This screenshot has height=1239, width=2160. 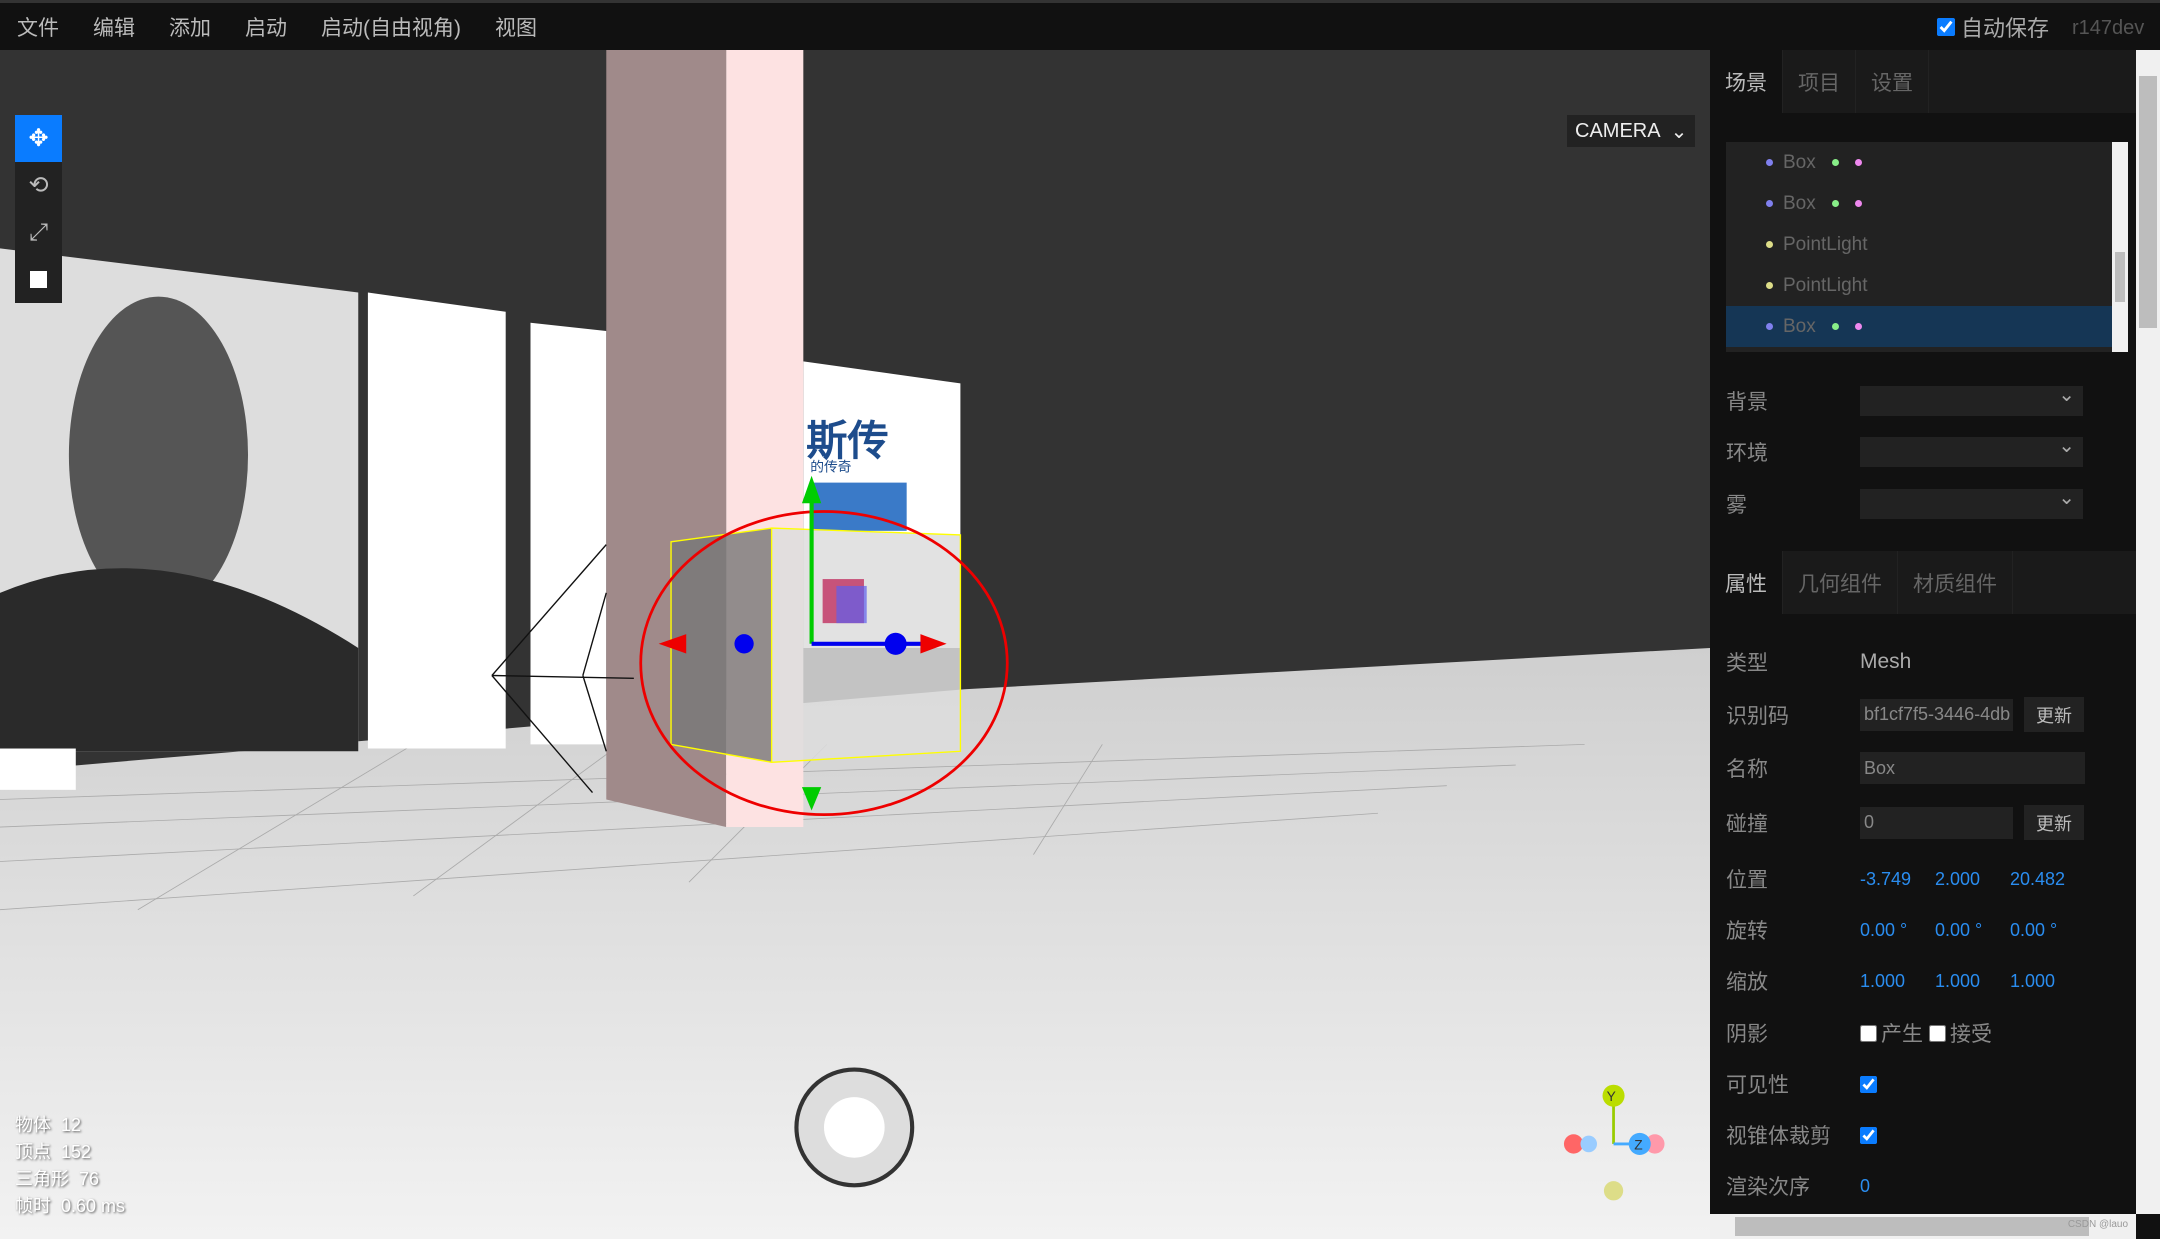 I want to click on background-row: 背景, so click(x=1904, y=399).